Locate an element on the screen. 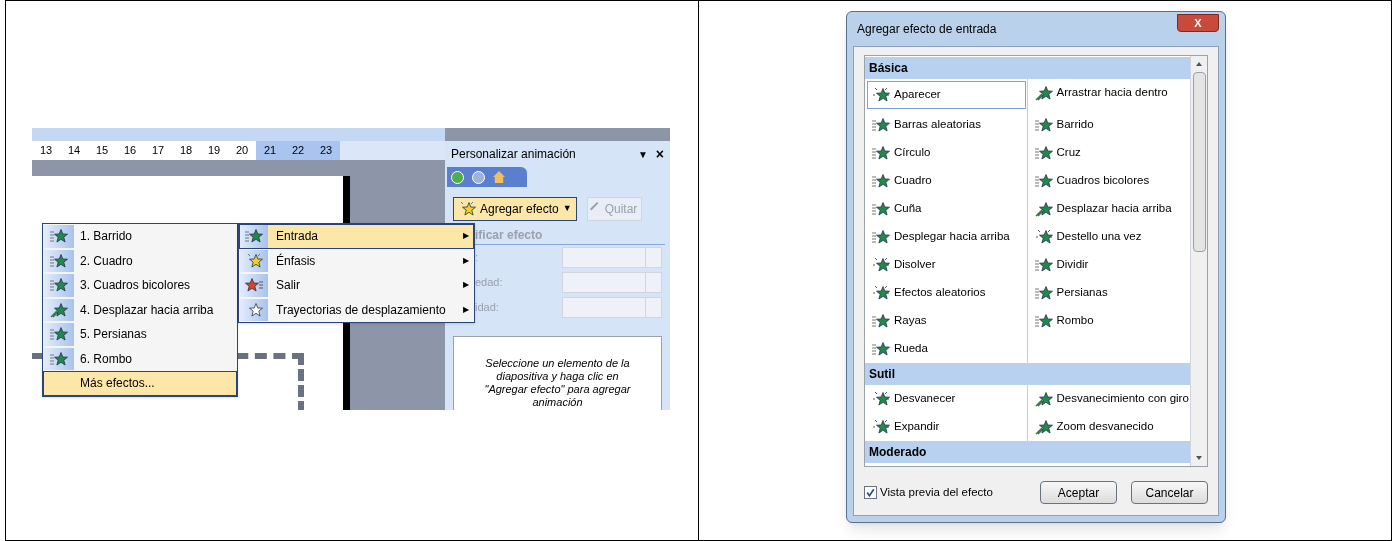  ruler-number: 20 is located at coordinates (242, 150).